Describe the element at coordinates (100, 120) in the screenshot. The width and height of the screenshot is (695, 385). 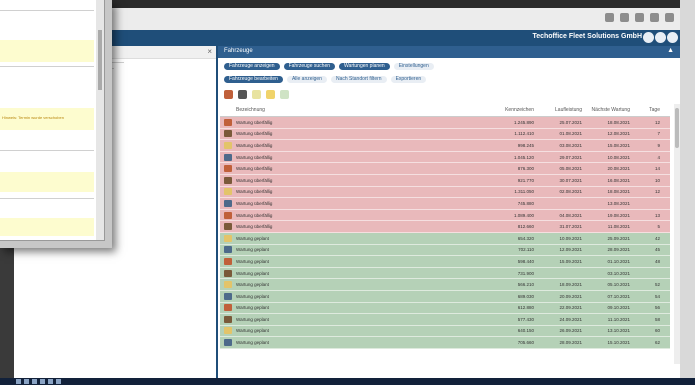
I see `floating-window-scrollbar` at that location.